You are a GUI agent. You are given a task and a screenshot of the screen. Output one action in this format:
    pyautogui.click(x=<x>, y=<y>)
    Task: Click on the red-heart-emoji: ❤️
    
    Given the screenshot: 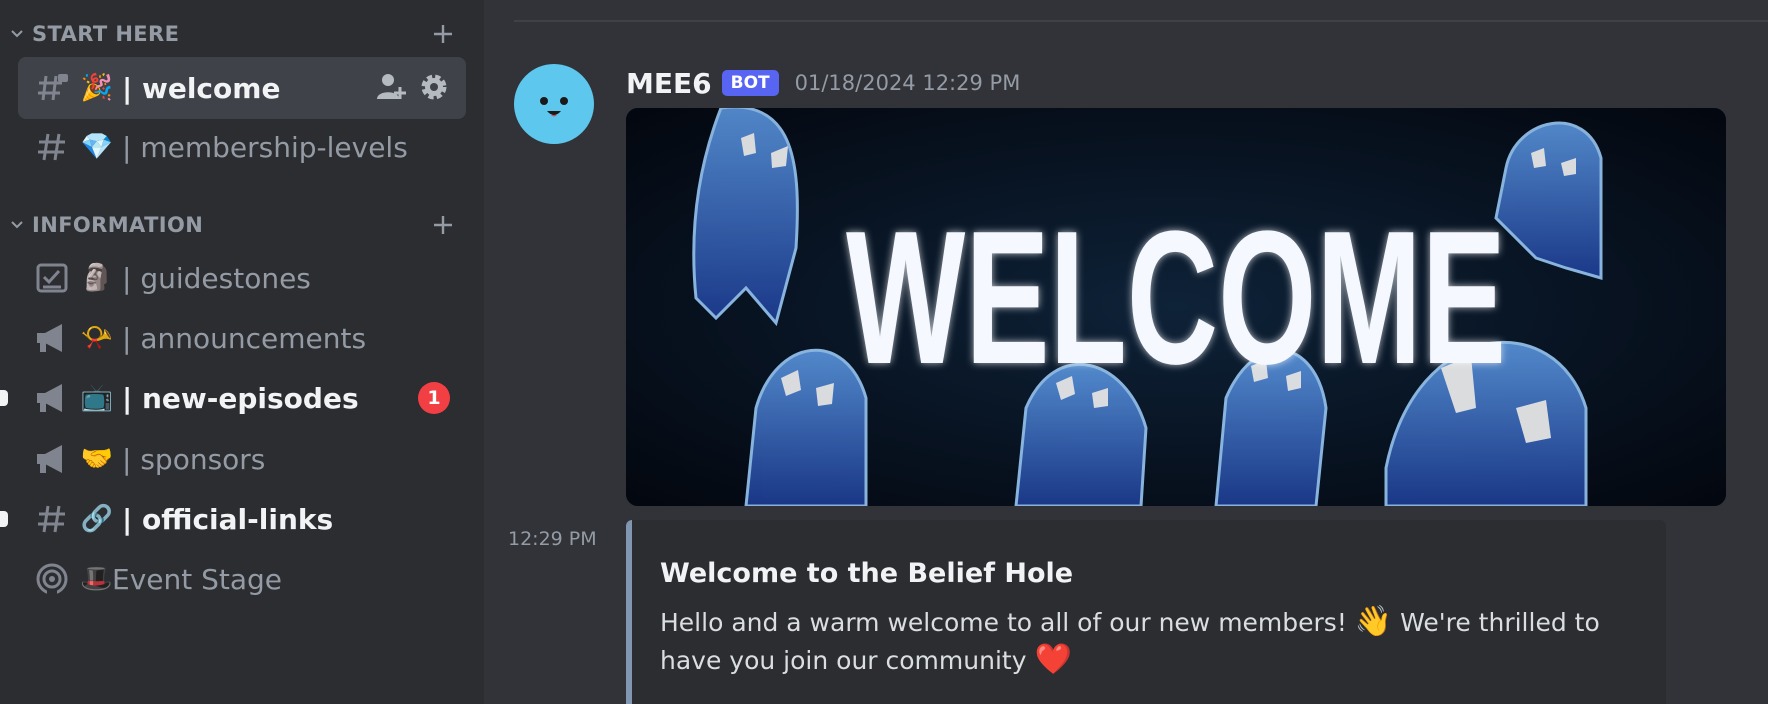 What is the action you would take?
    pyautogui.click(x=1053, y=659)
    